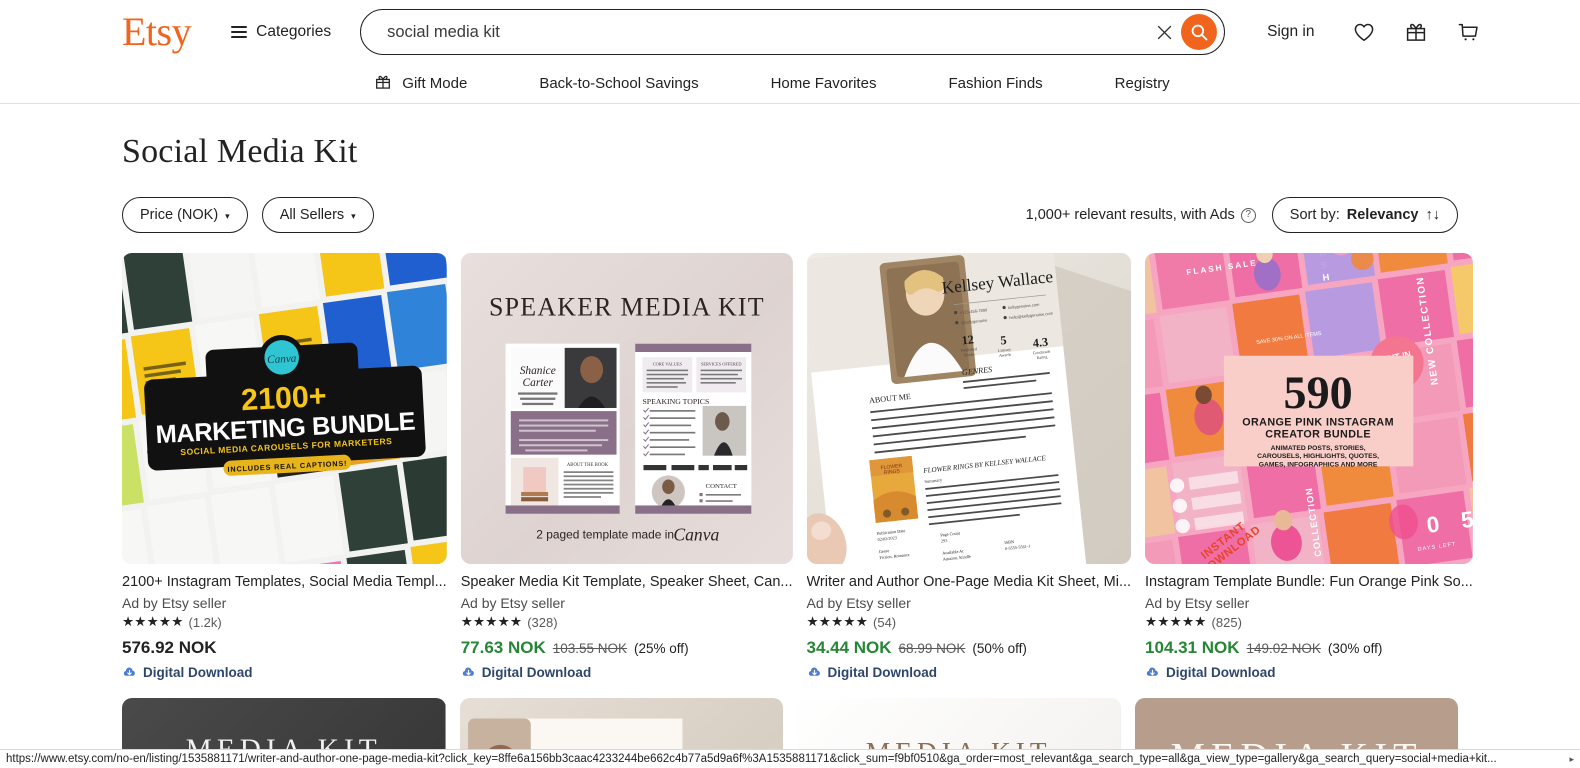  I want to click on svg-text: 5, so click(1466, 520).